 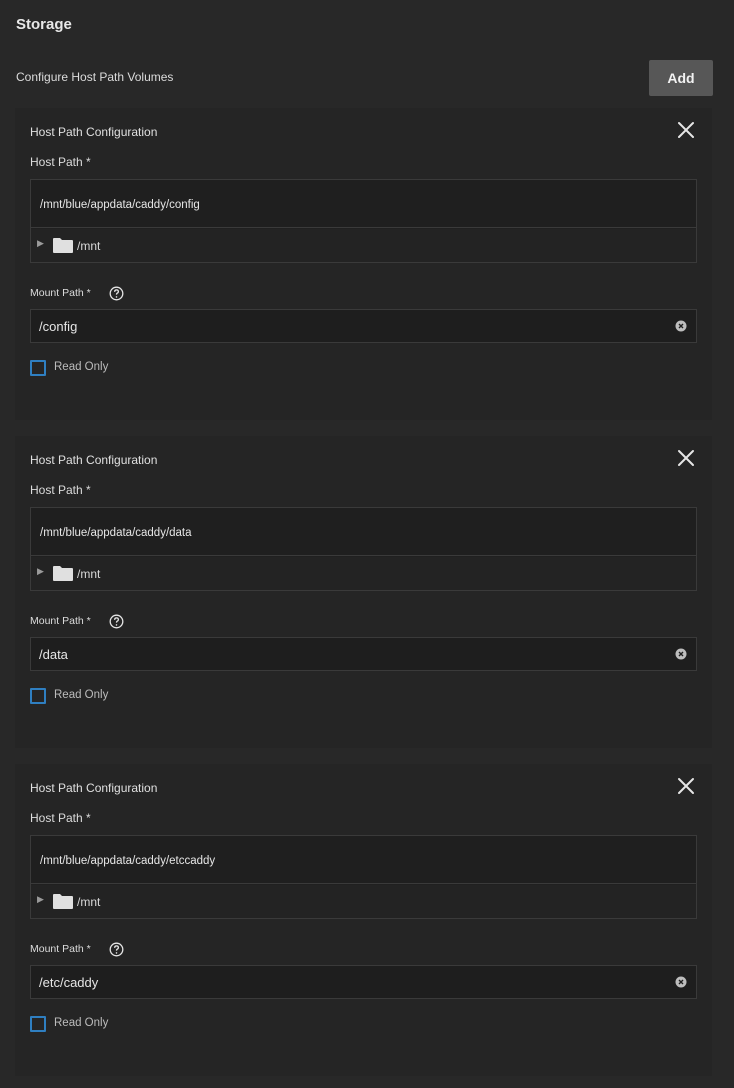 I want to click on host-path-explorer: /mnt/blue/appdata/caddy/etccaddy ▶ /mnt, so click(x=363, y=877).